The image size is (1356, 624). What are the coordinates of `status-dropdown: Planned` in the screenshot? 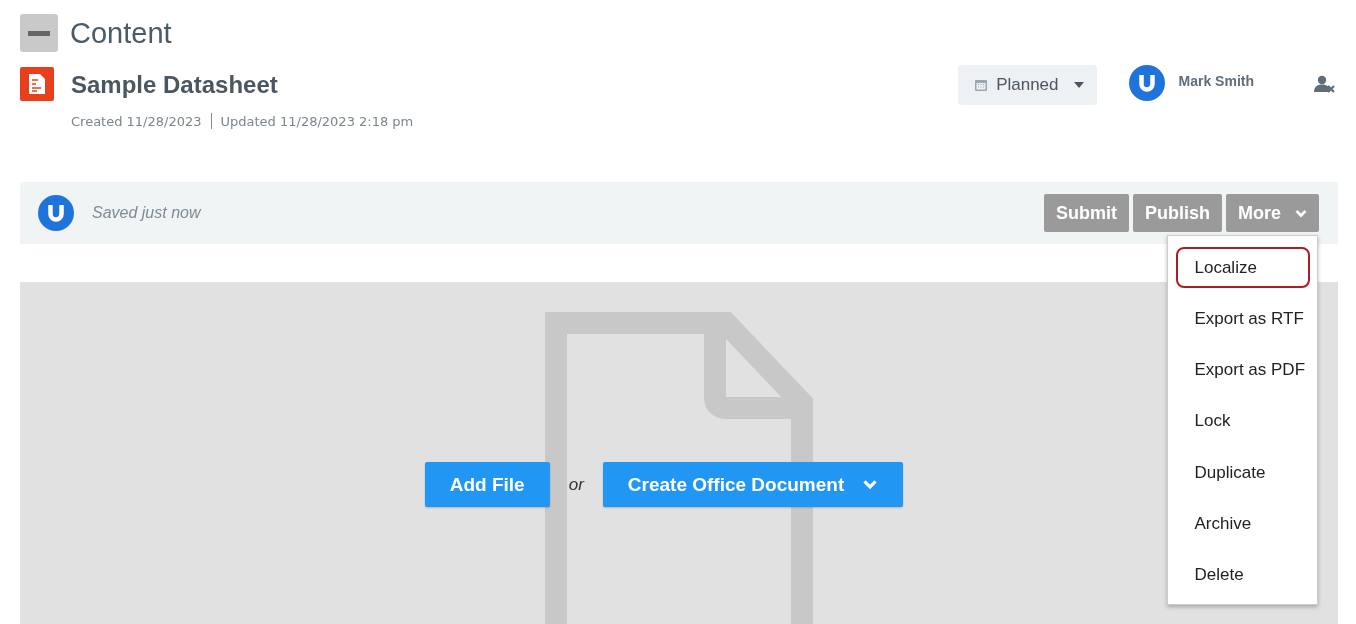 It's located at (1027, 85).